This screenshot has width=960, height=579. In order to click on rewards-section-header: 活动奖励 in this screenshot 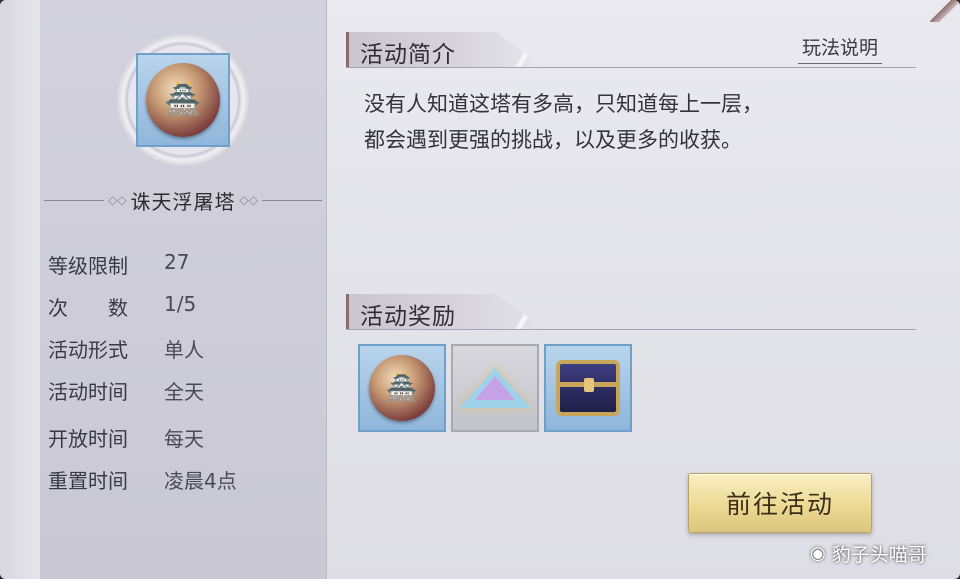, I will do `click(631, 312)`.